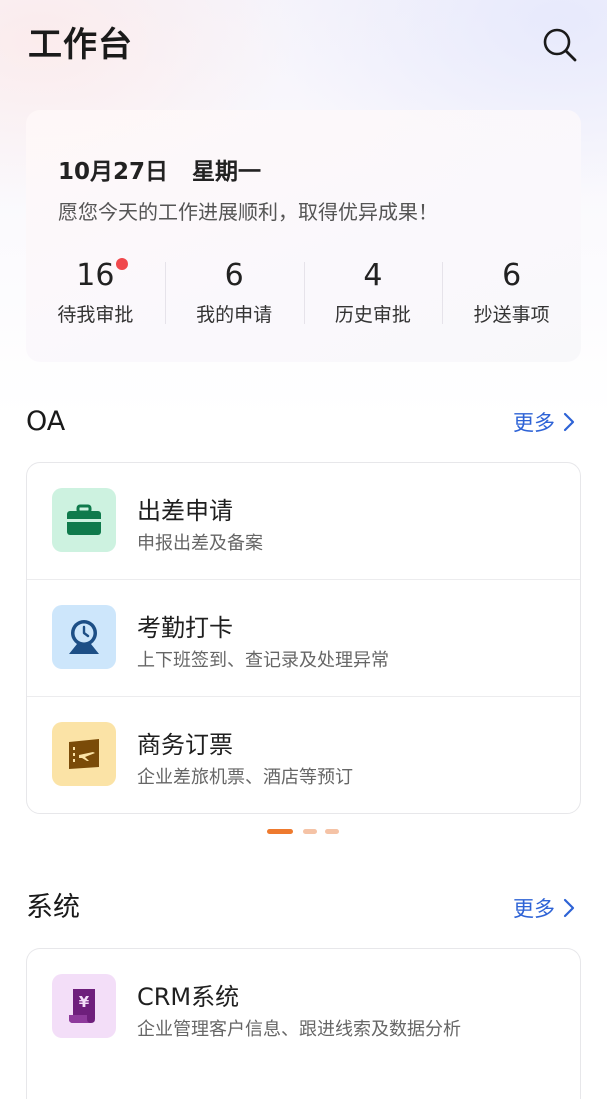 This screenshot has width=607, height=1099. I want to click on stats-row: 16 待我审批 6 我的申请 4 历史审批 6 抄送事项, so click(303, 293).